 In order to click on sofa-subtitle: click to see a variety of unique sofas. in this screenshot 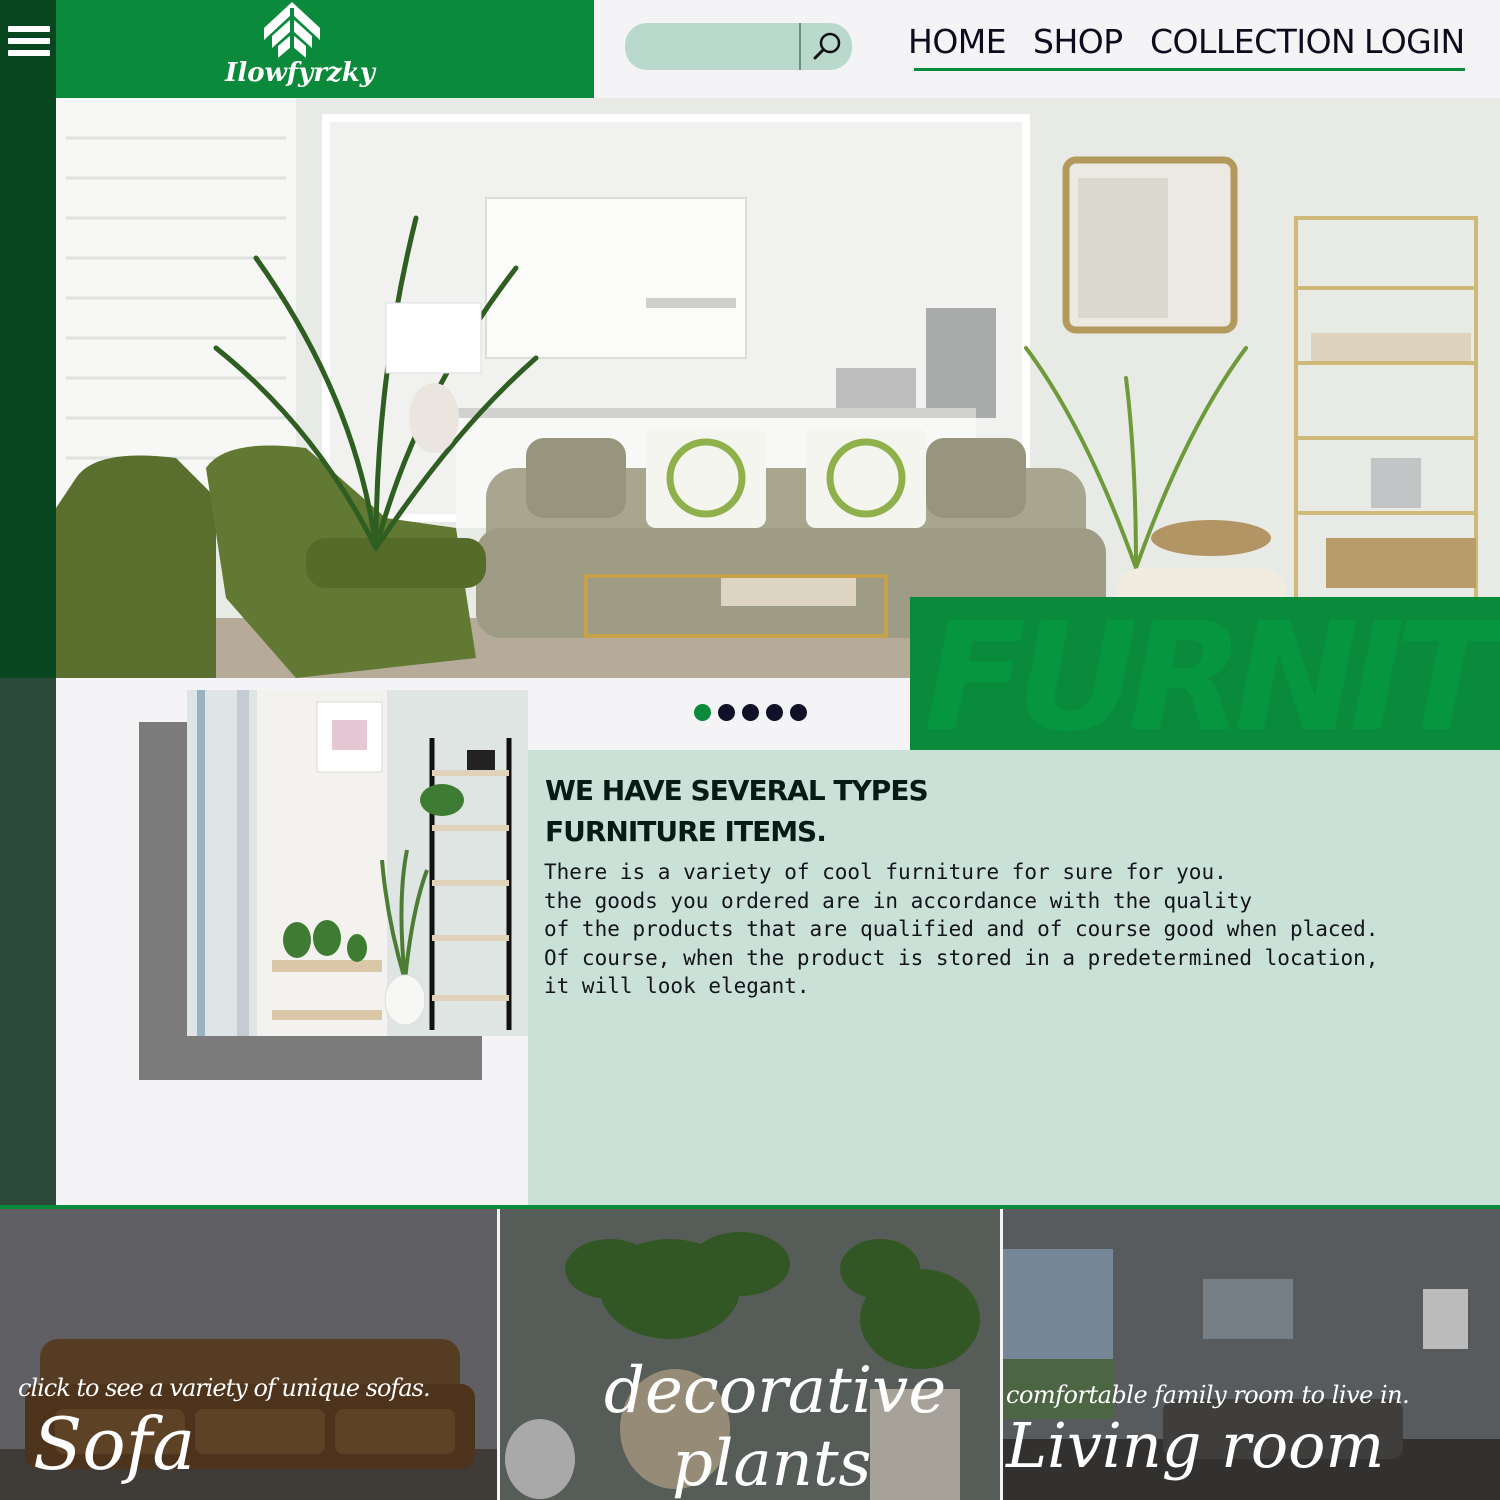, I will do `click(224, 1388)`.